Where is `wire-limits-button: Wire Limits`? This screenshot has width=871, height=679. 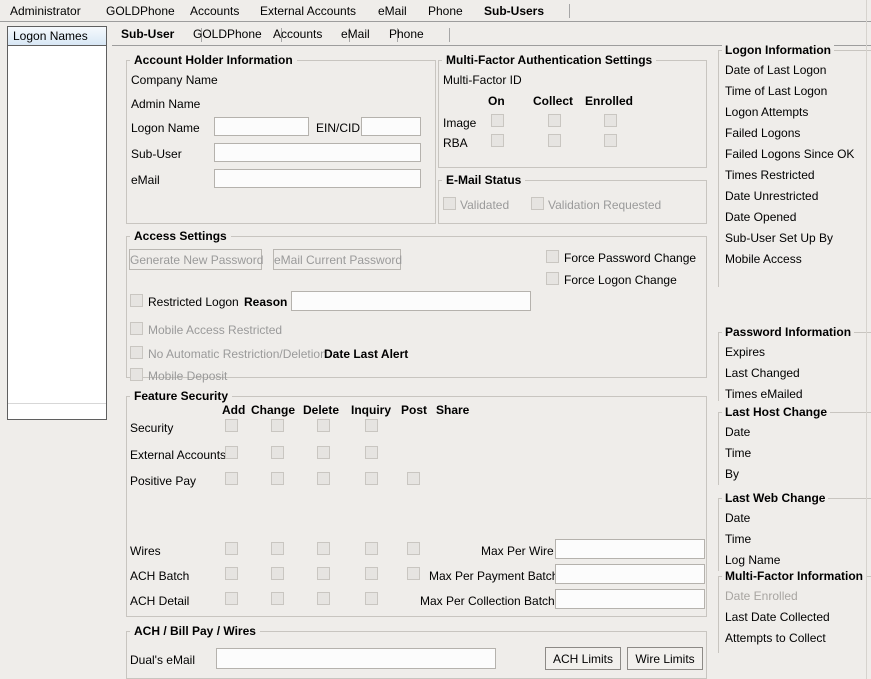 wire-limits-button: Wire Limits is located at coordinates (665, 658).